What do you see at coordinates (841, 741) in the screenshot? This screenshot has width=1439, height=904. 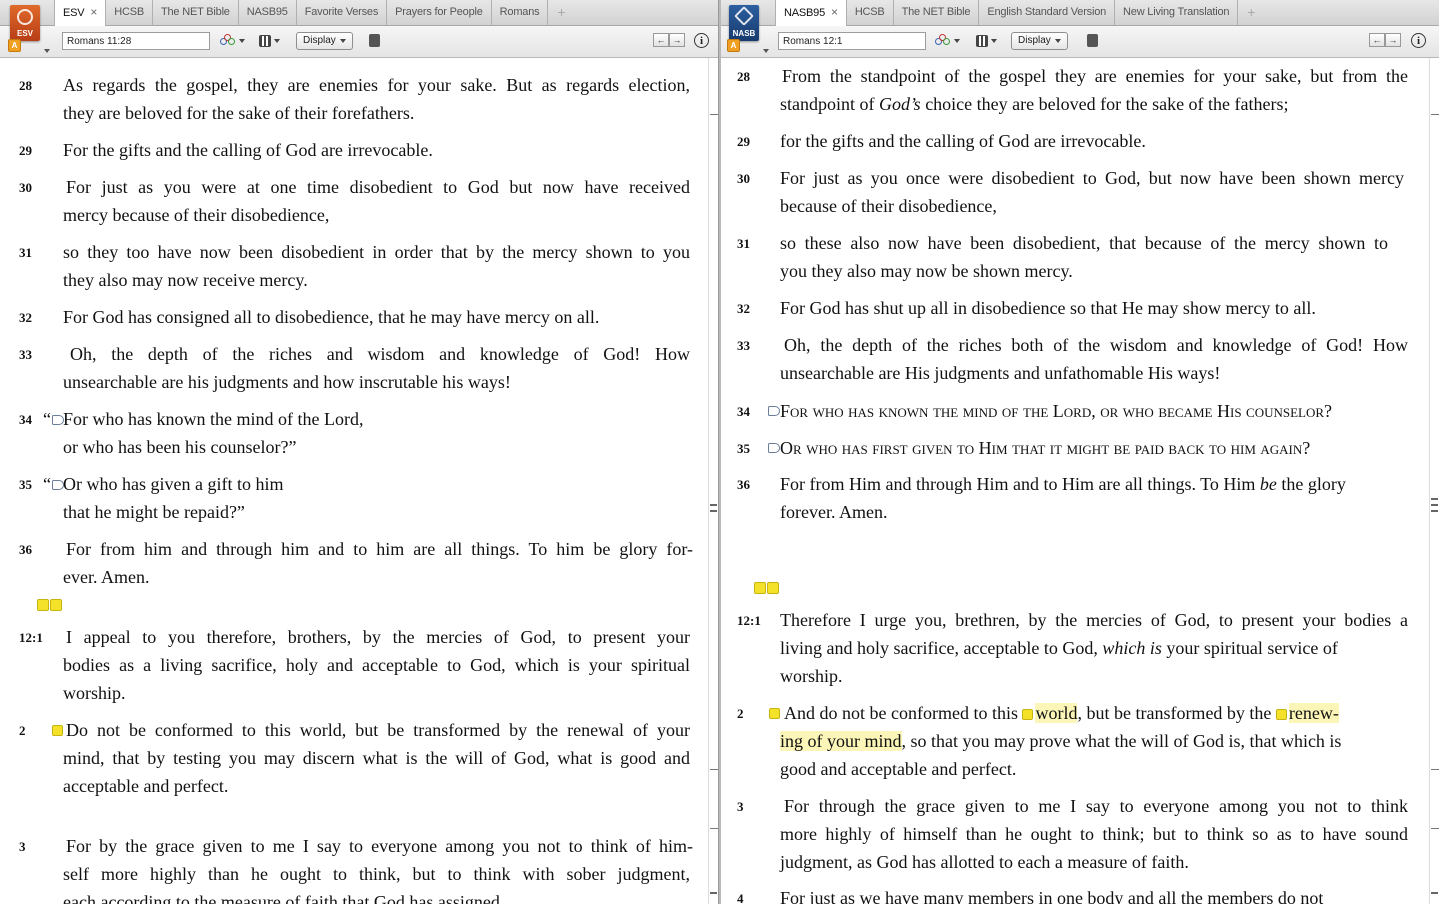 I see `highlighted-text: ing of your mind` at bounding box center [841, 741].